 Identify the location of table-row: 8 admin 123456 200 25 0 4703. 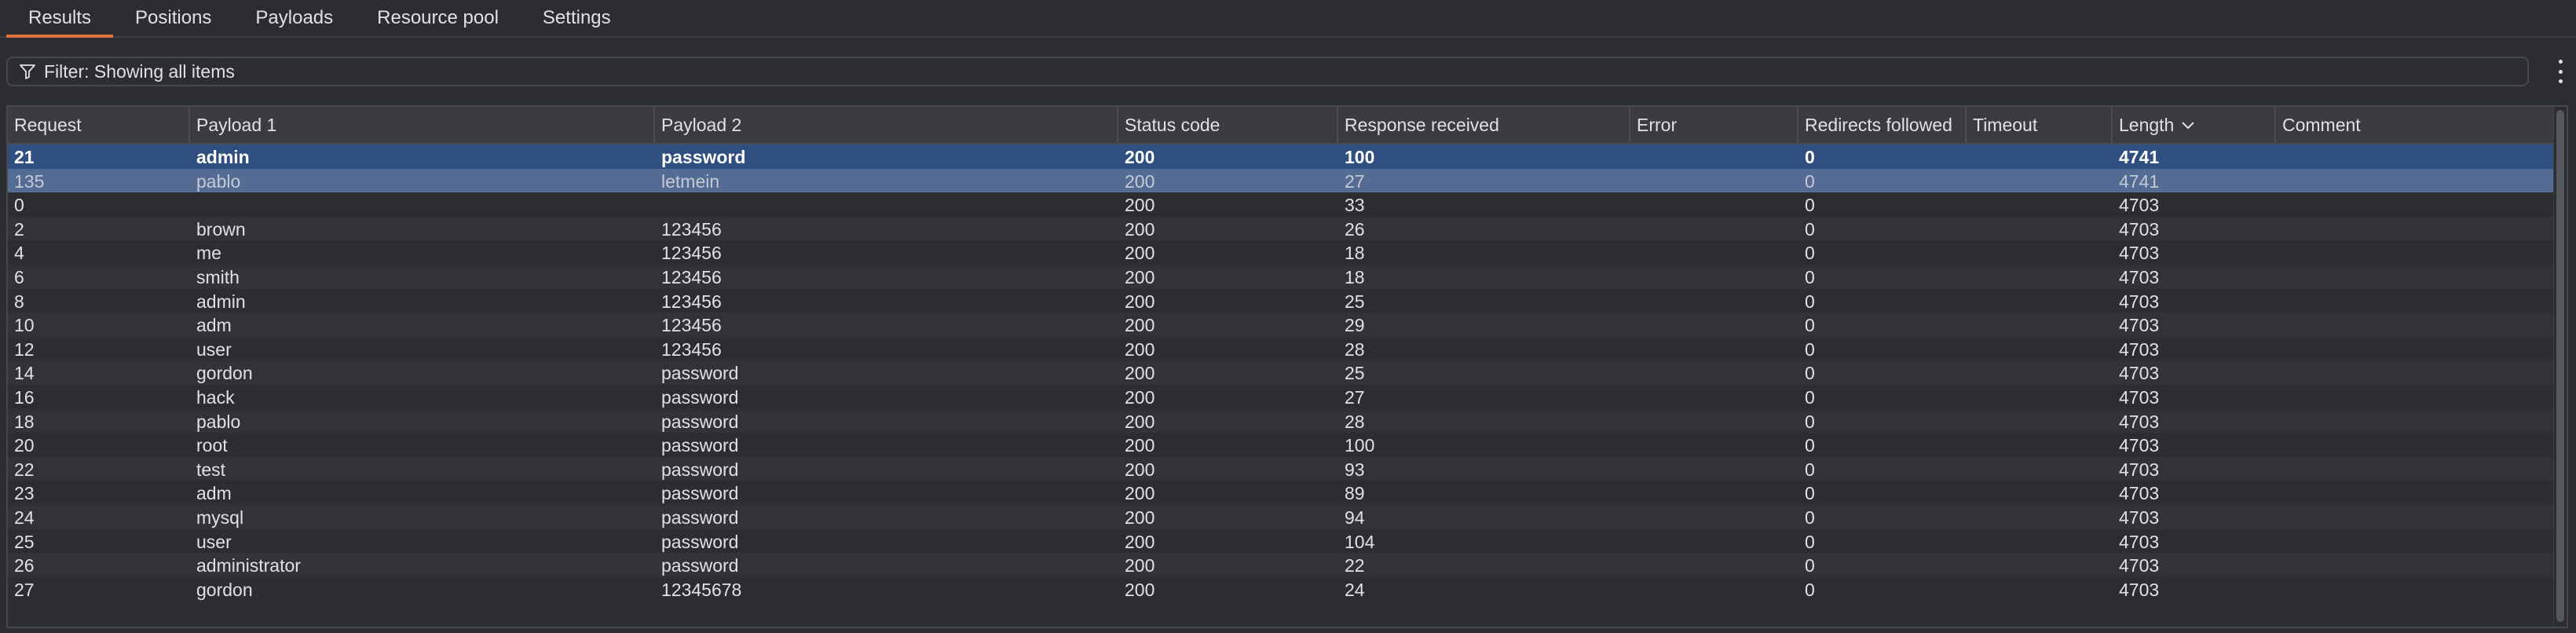
(1283, 301).